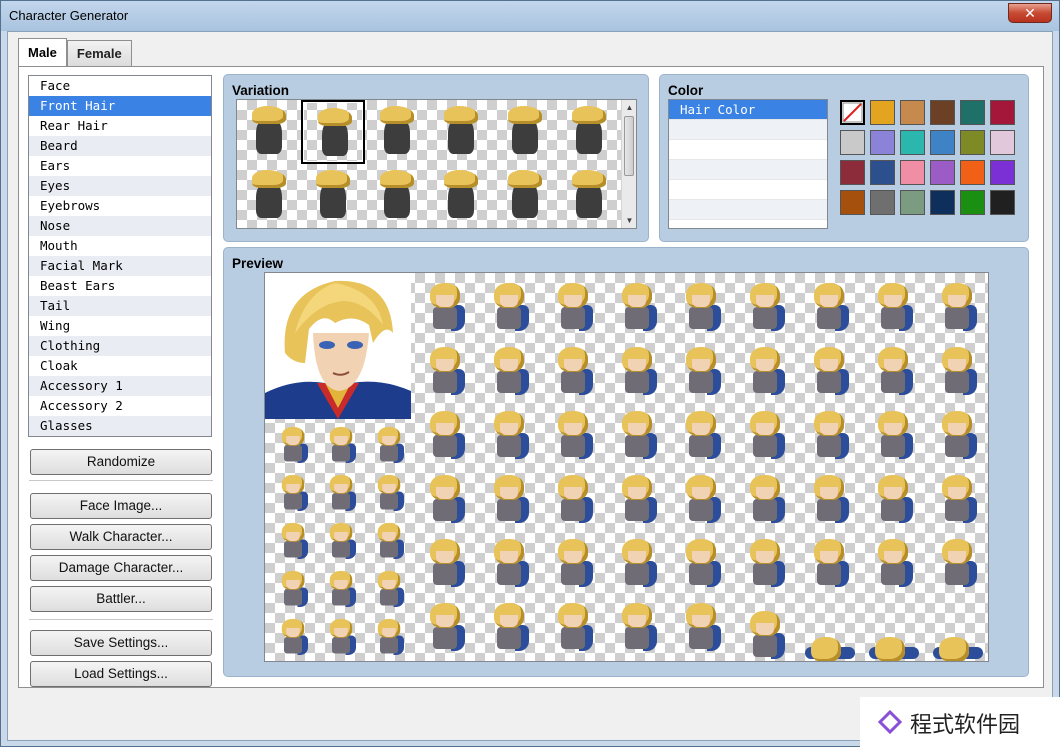  Describe the element at coordinates (258, 263) in the screenshot. I see `preview-title: Preview` at that location.